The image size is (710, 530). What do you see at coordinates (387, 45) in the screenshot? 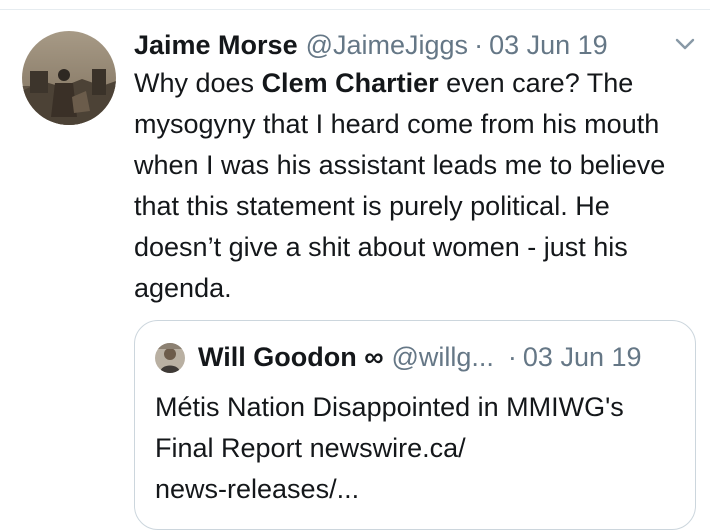
I see `author-handle: @JaimeJiggs` at bounding box center [387, 45].